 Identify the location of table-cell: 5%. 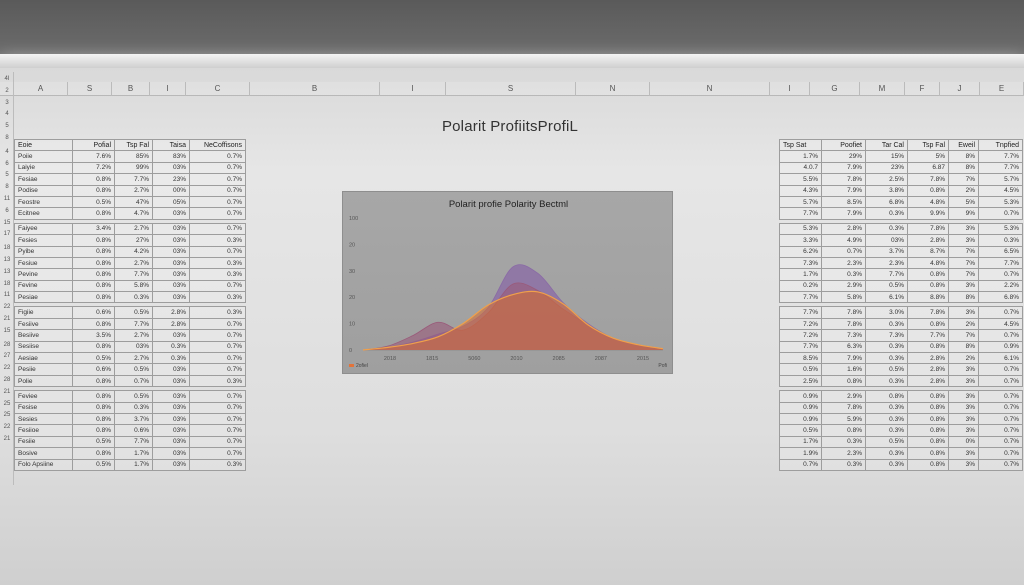
(928, 156).